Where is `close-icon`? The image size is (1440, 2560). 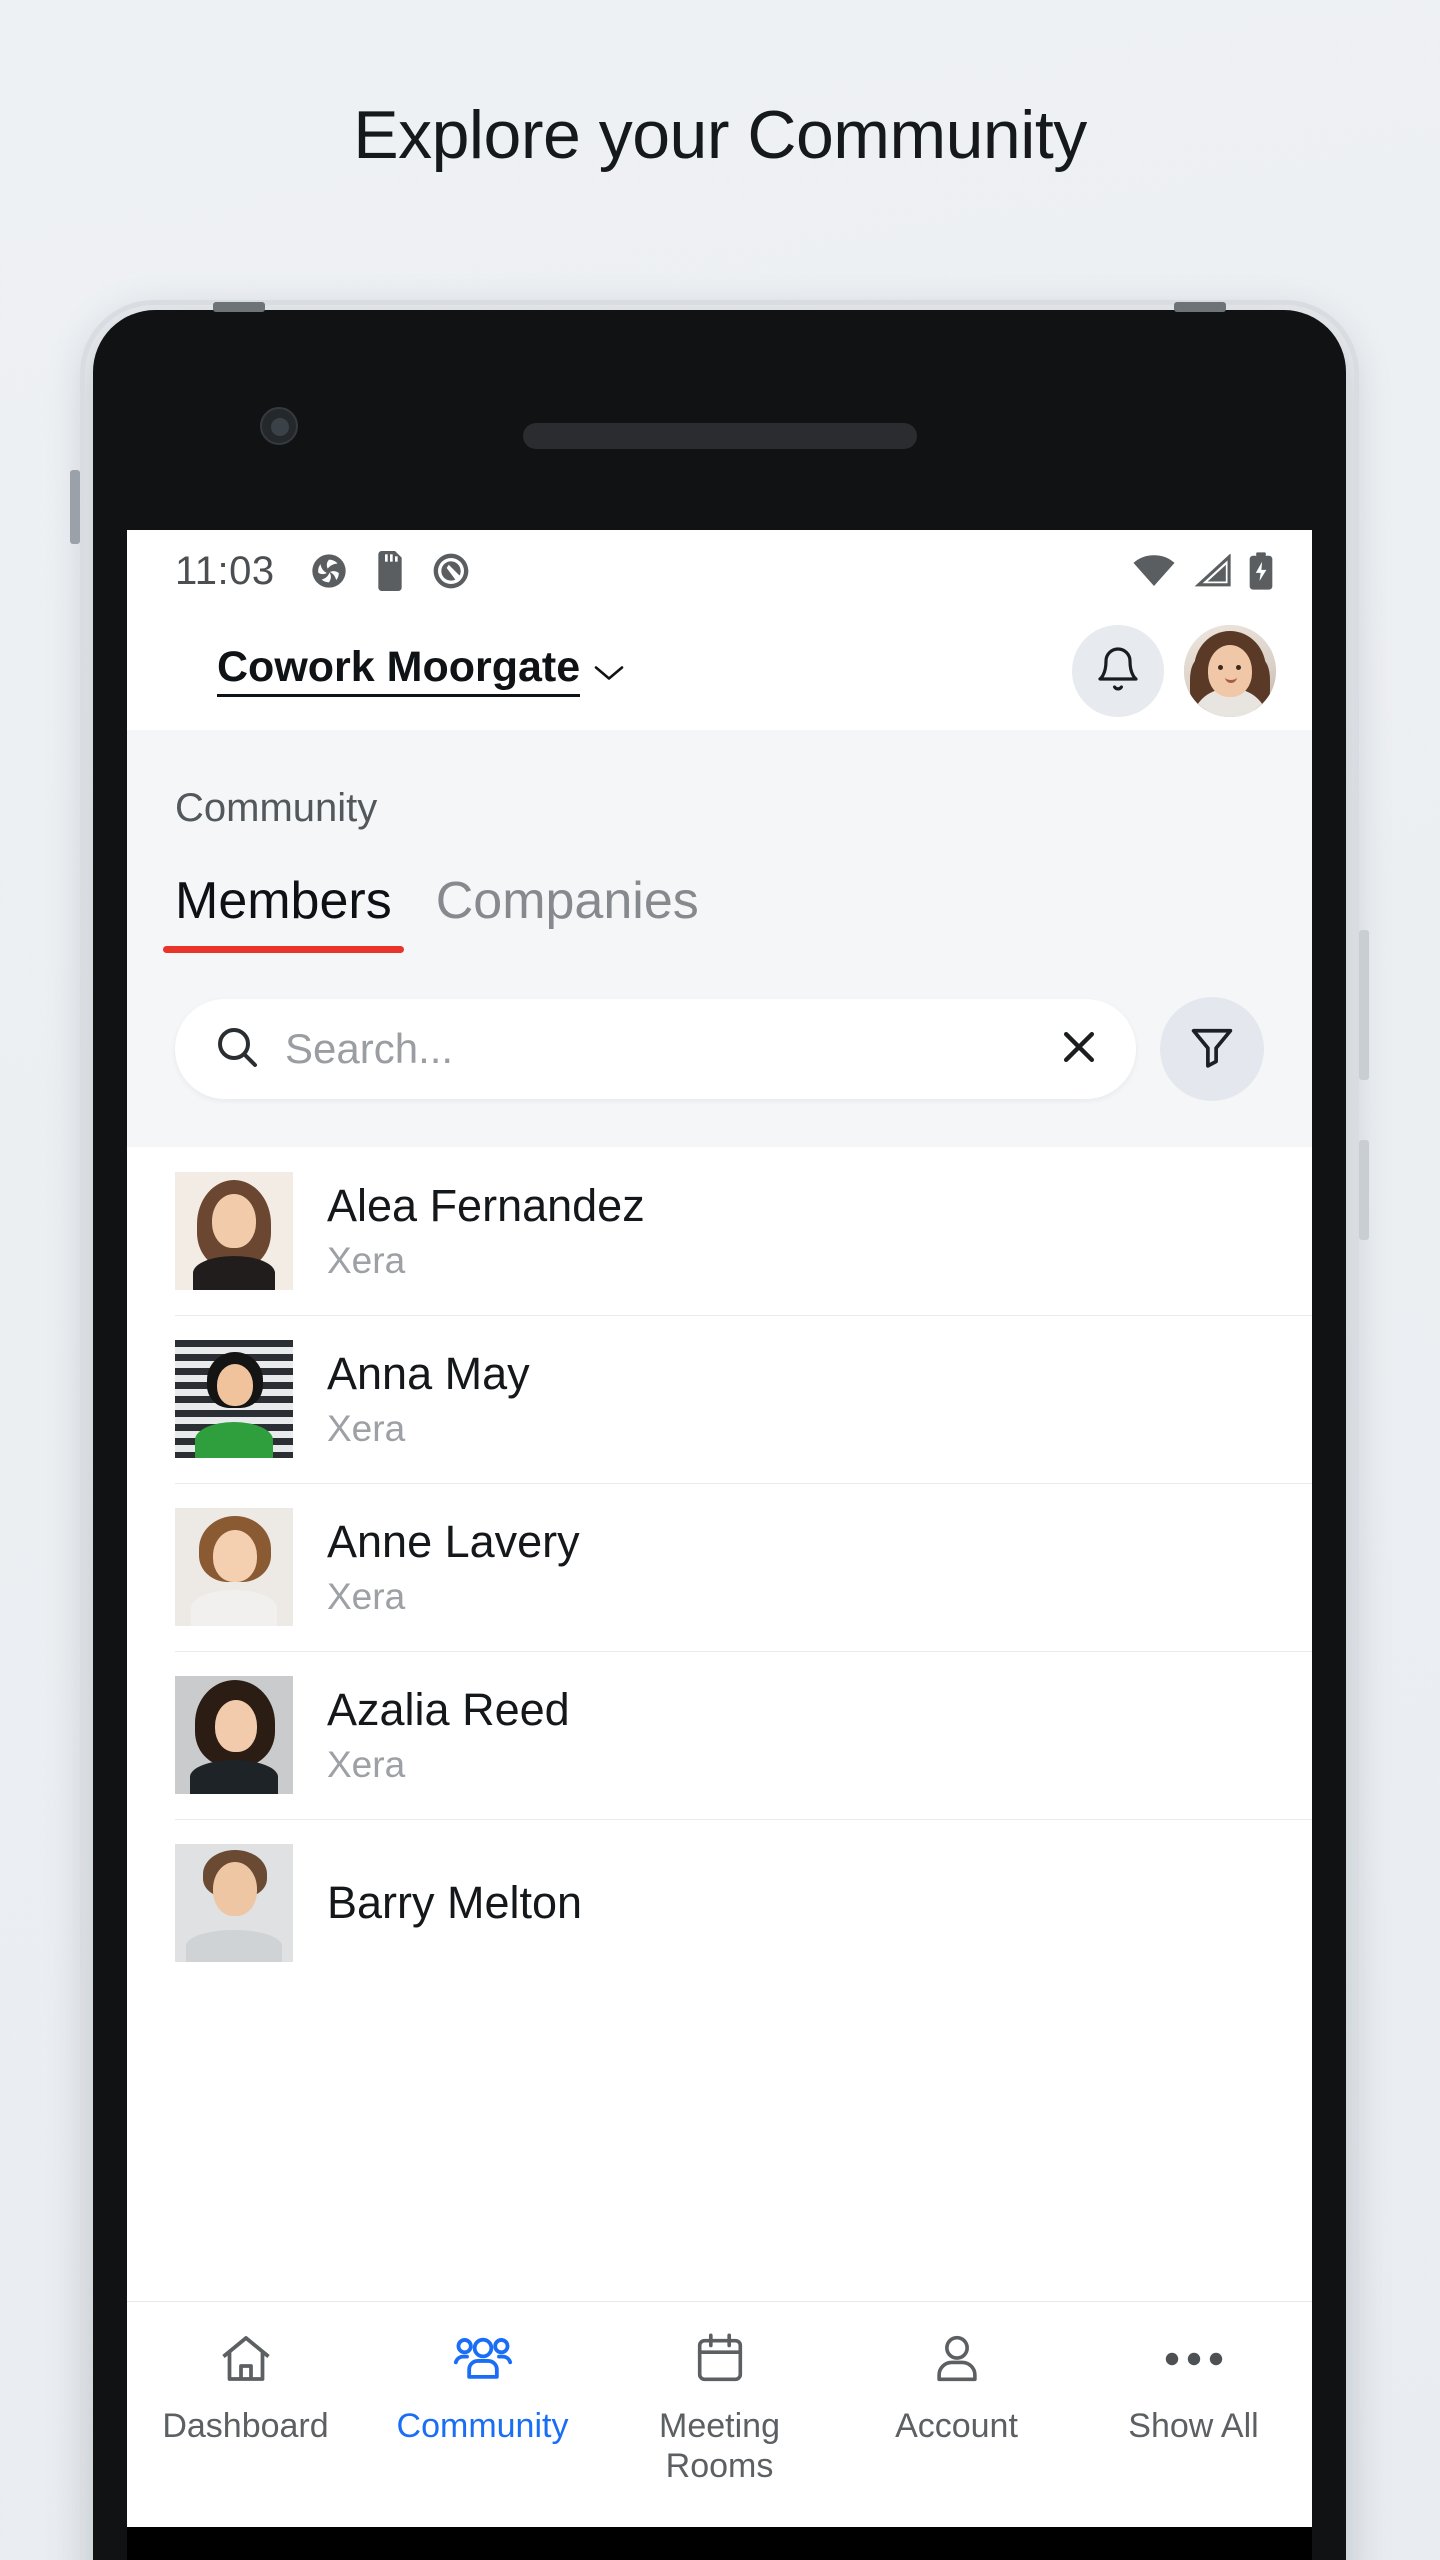 close-icon is located at coordinates (1079, 1049).